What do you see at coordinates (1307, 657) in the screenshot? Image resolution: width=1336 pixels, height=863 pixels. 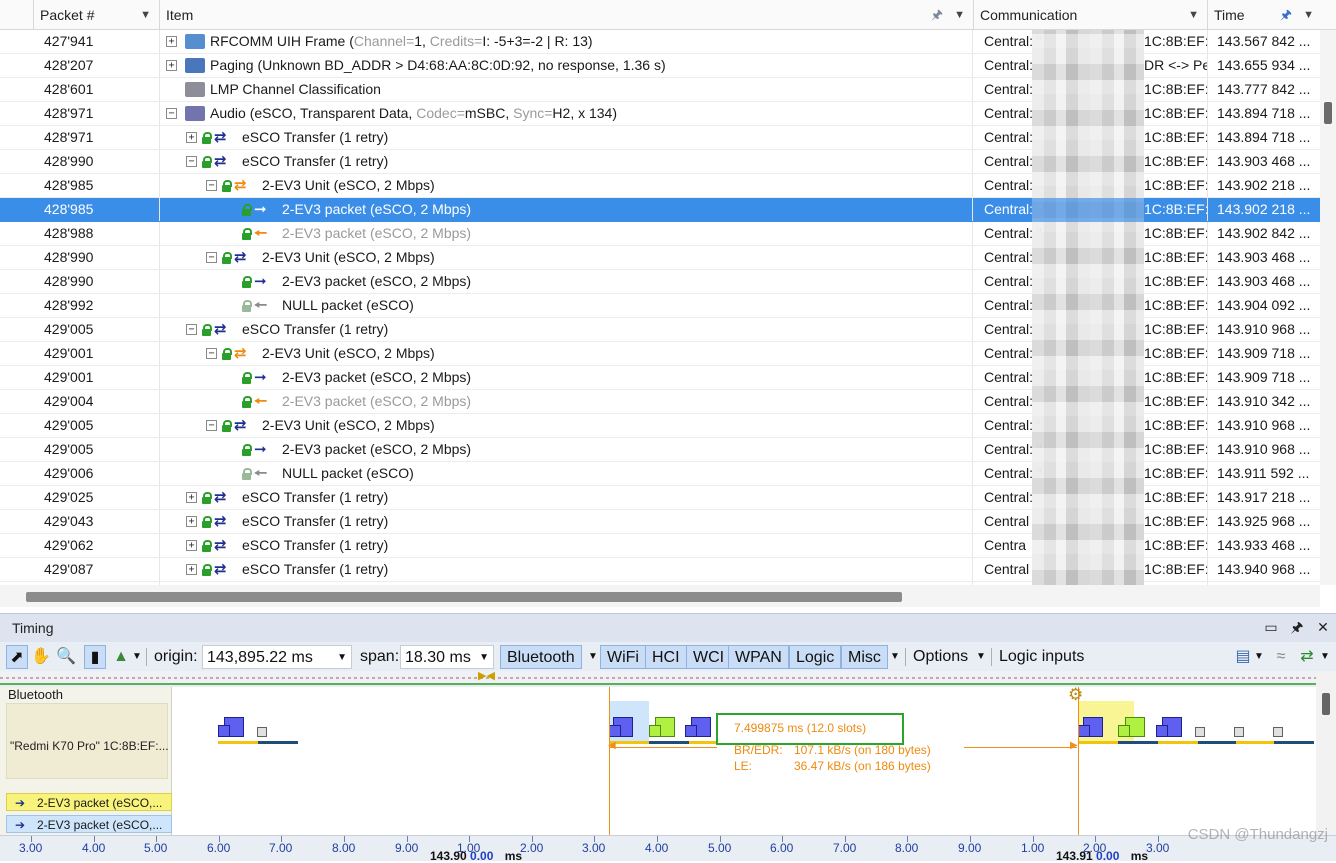 I see `fit-icon: ⇄` at bounding box center [1307, 657].